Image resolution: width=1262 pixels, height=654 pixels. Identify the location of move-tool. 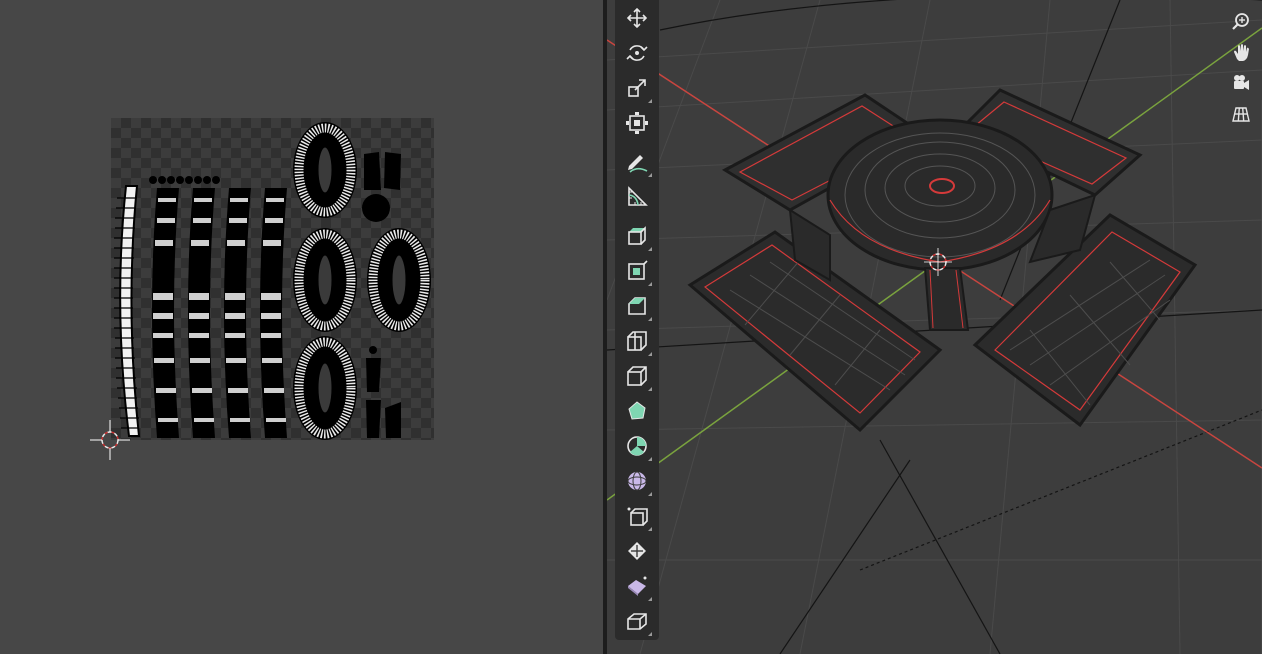
(637, 18).